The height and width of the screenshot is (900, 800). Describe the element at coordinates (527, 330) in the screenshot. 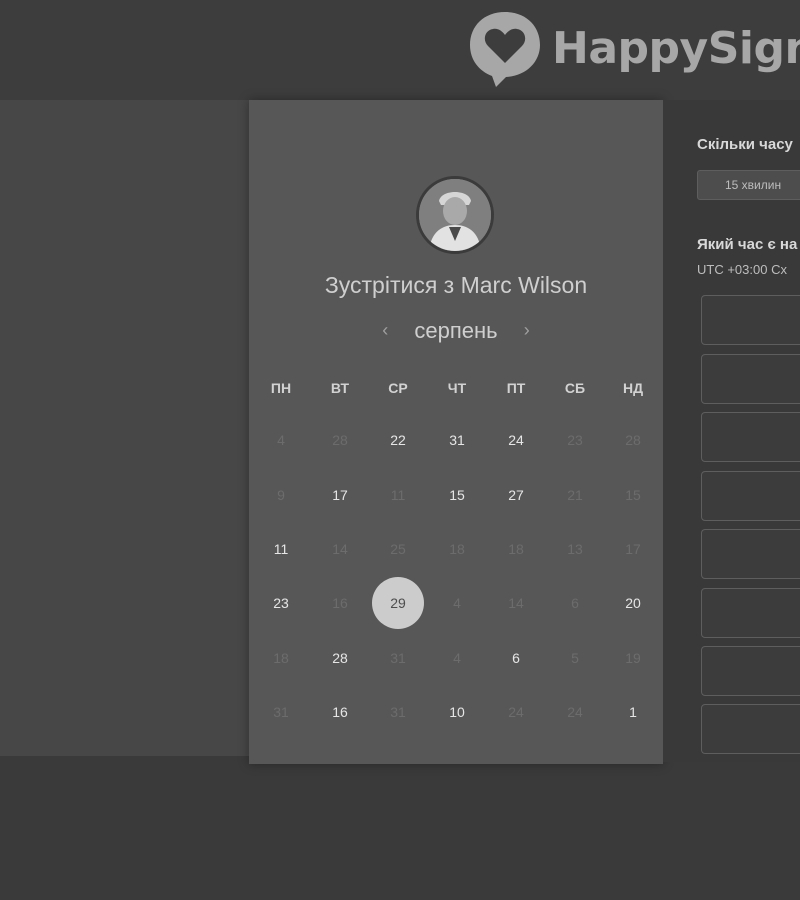

I see `chevron-right-icon: ›` at that location.